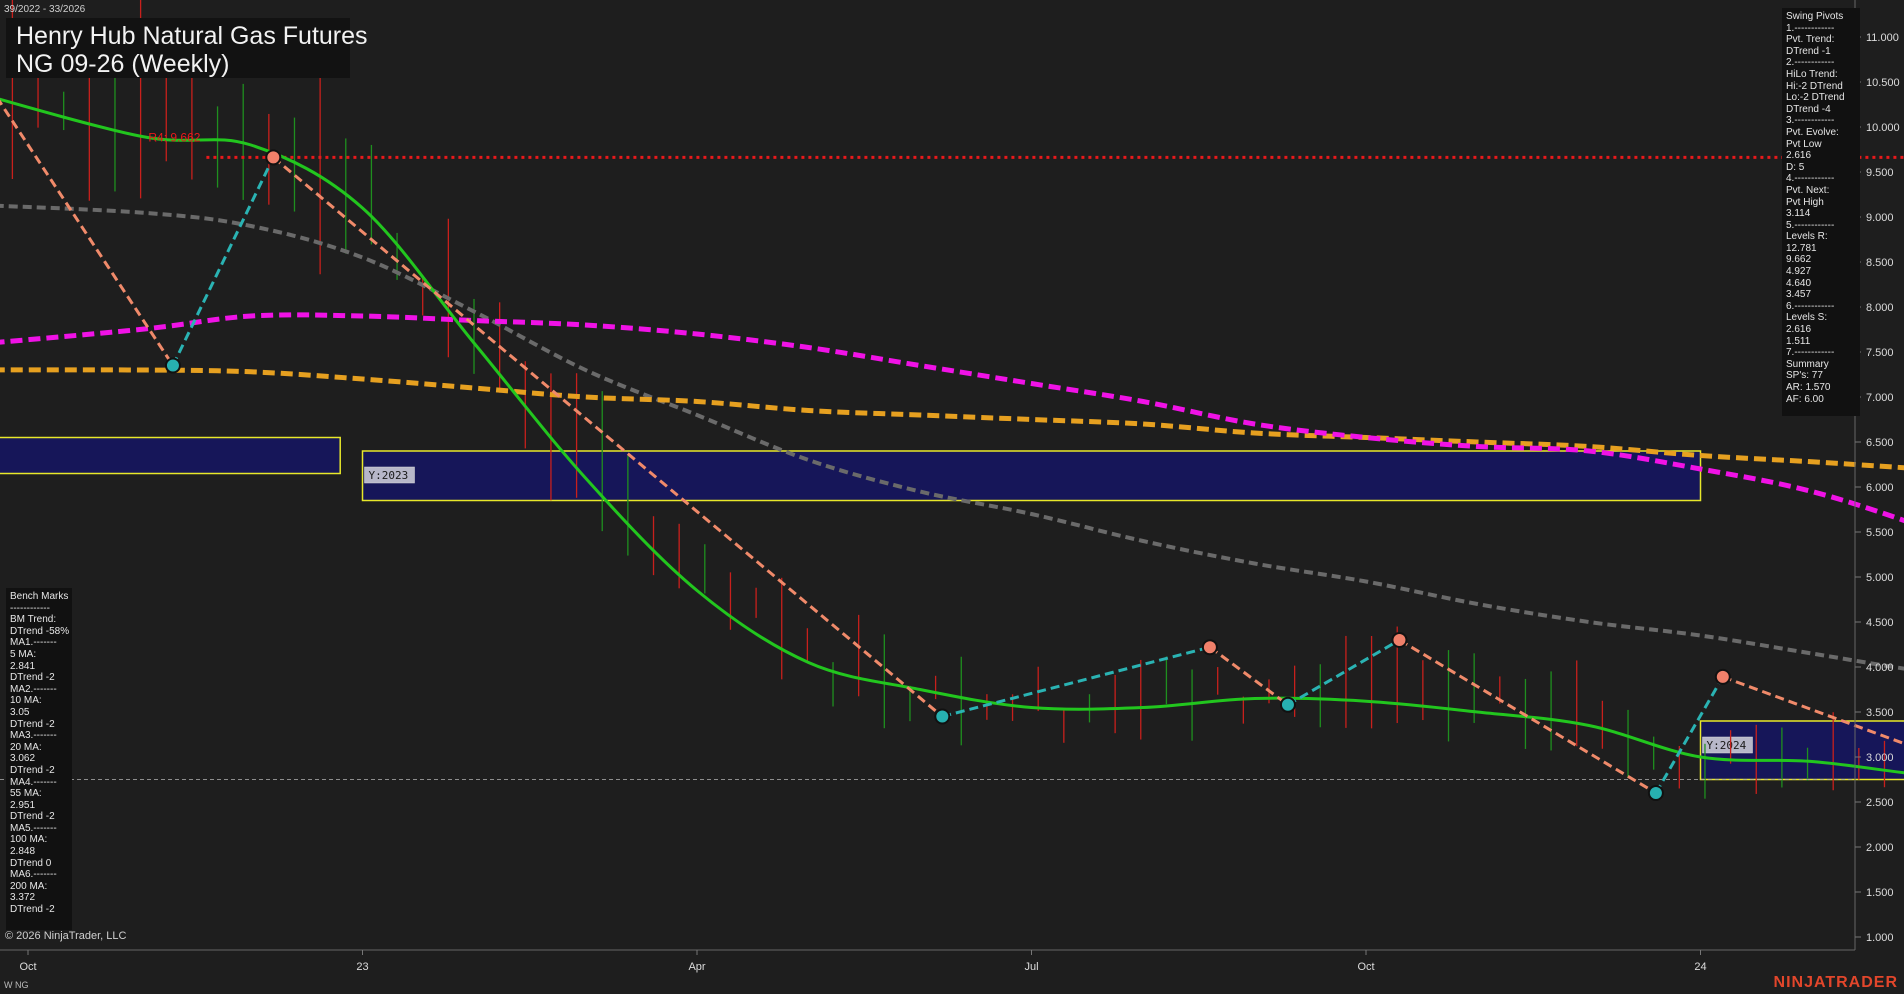 The width and height of the screenshot is (1904, 994). What do you see at coordinates (1808, 190) in the screenshot?
I see `panel-line: Pvt. Next:` at bounding box center [1808, 190].